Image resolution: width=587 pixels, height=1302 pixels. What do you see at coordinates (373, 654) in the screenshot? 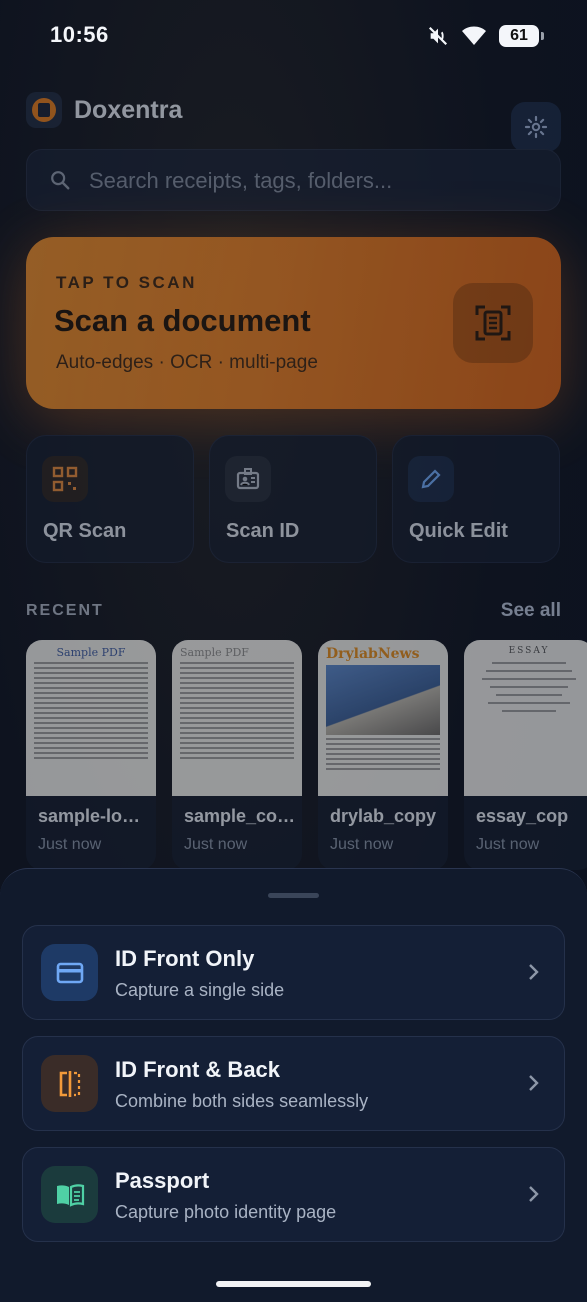
I see `thumbnail-title: DrylabNews` at bounding box center [373, 654].